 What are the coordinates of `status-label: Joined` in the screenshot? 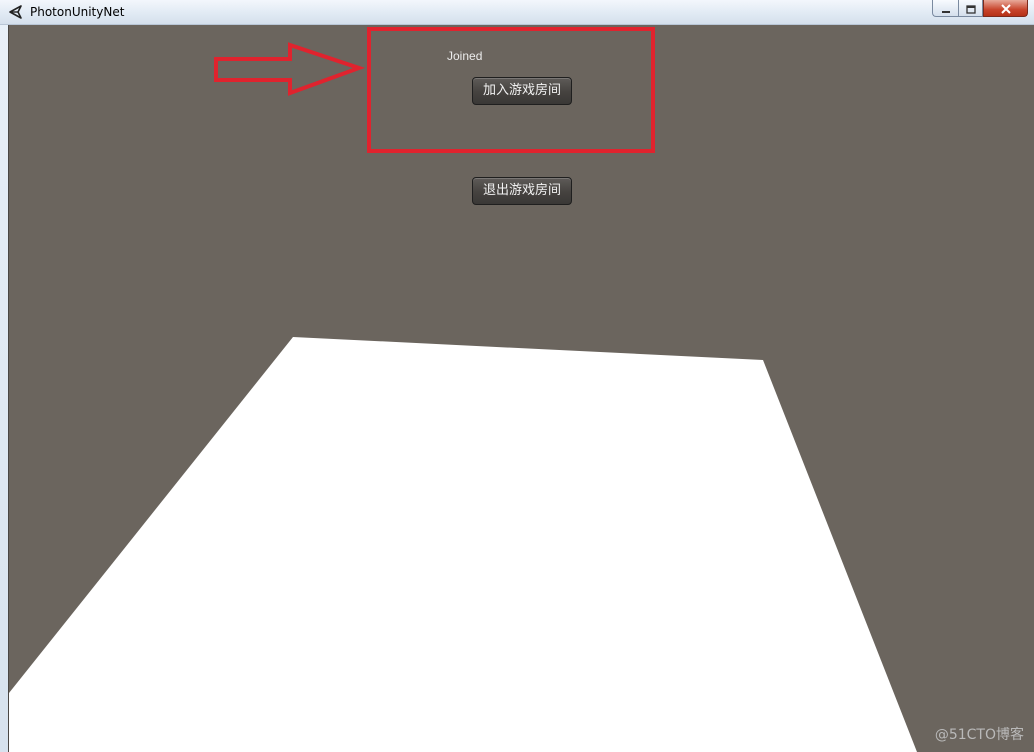 It's located at (465, 56).